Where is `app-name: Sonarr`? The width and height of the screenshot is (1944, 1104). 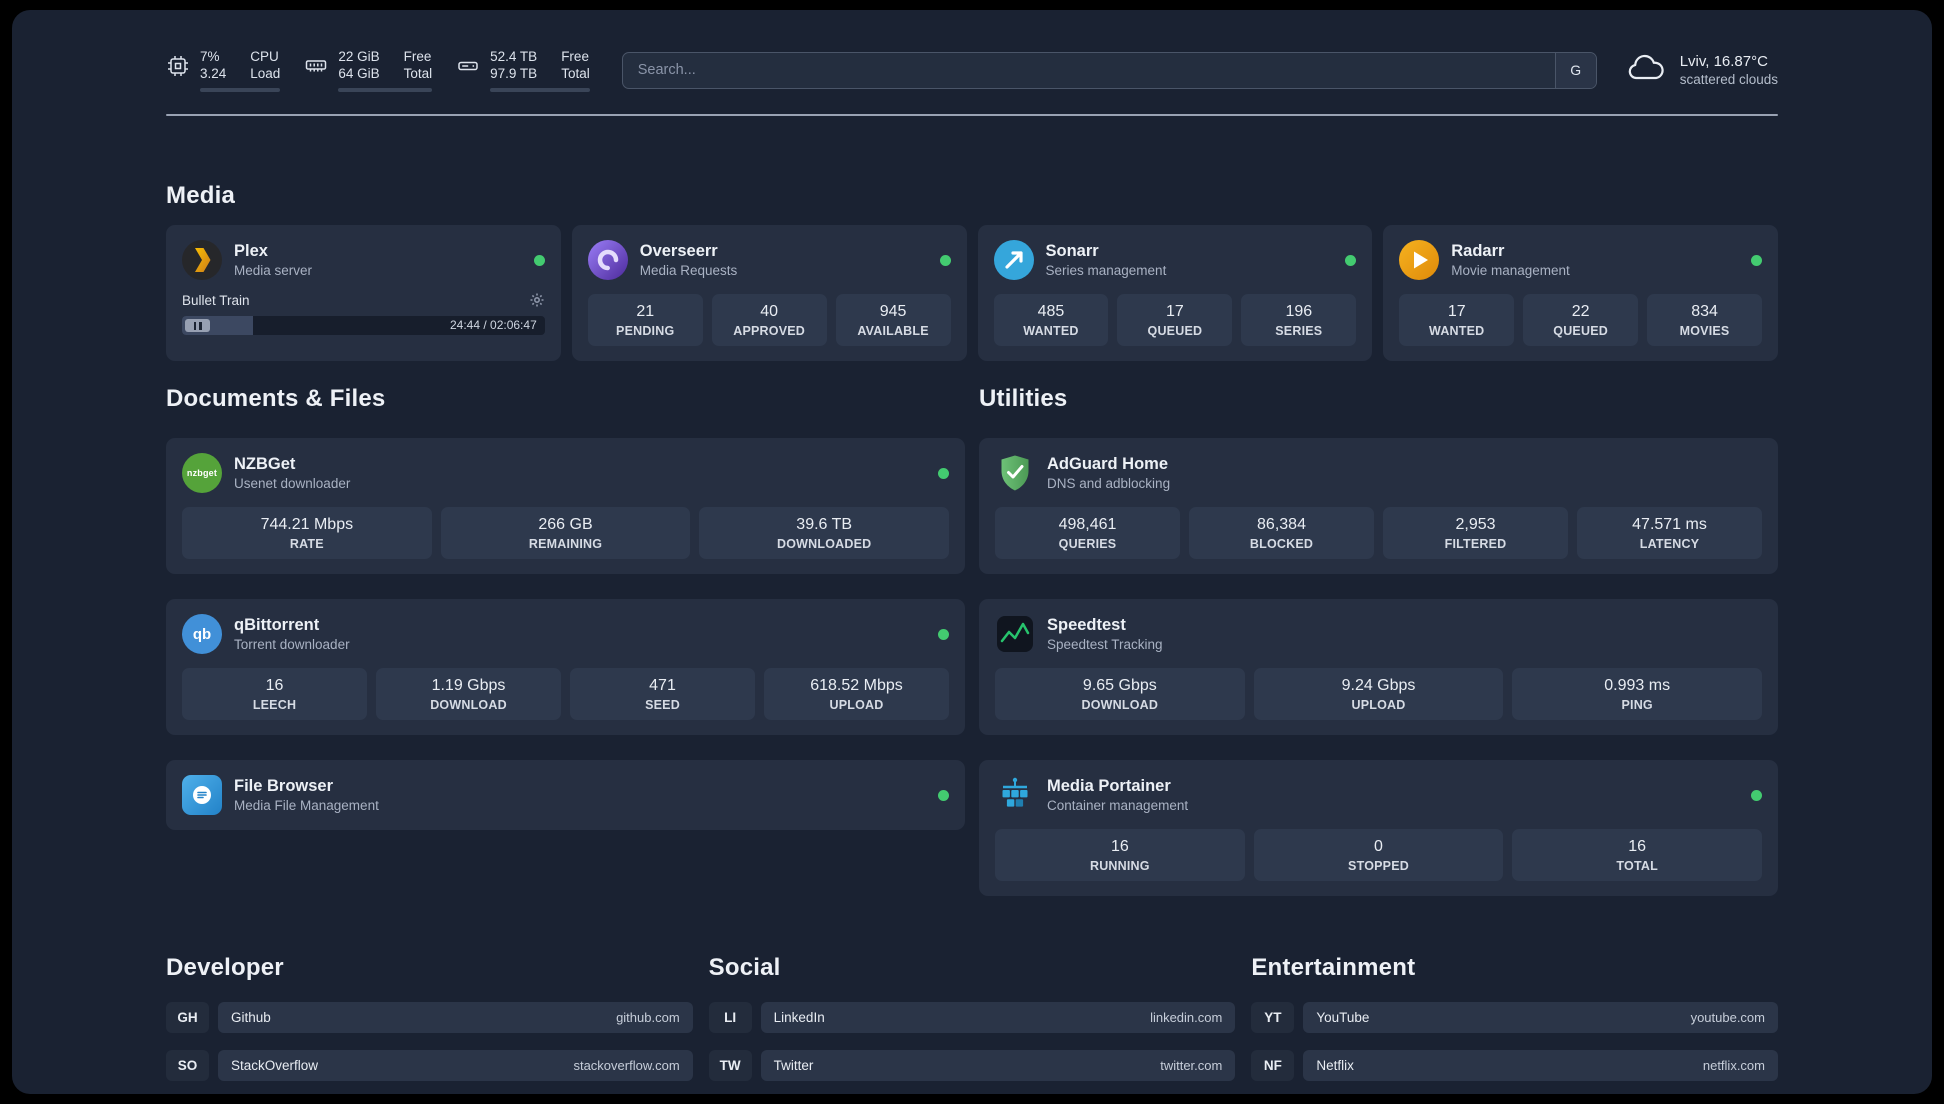
app-name: Sonarr is located at coordinates (1072, 251).